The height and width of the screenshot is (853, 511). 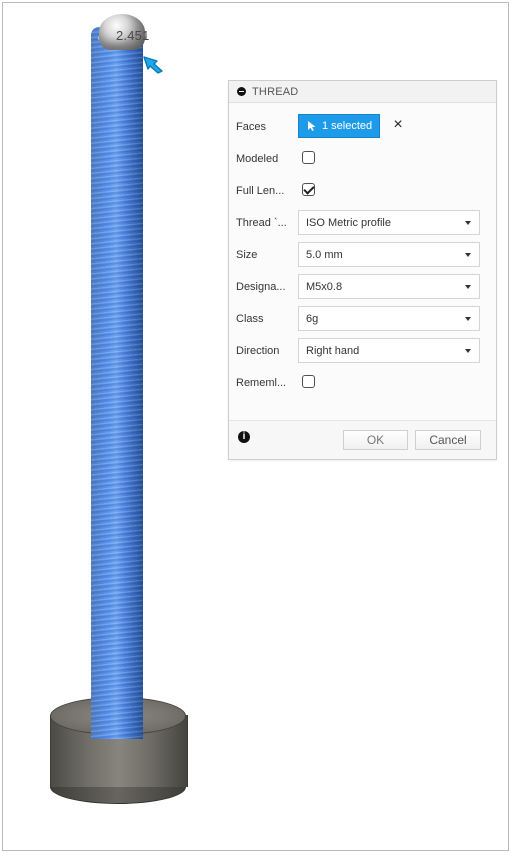 I want to click on faces-selection-button: 1 selected, so click(x=339, y=126).